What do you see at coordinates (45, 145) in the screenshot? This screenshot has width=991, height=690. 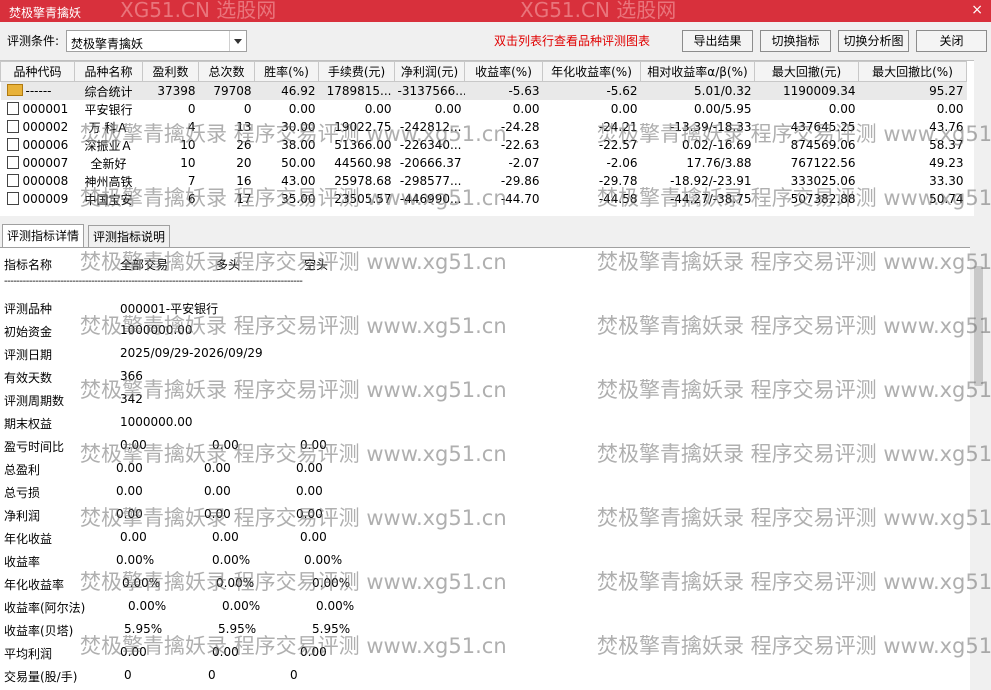 I see `cell-text: 000006` at bounding box center [45, 145].